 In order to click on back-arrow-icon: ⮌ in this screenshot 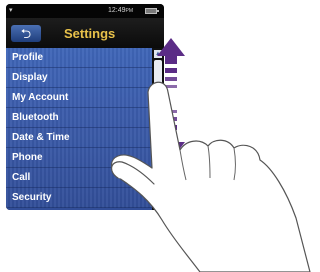, I will do `click(26, 33)`.